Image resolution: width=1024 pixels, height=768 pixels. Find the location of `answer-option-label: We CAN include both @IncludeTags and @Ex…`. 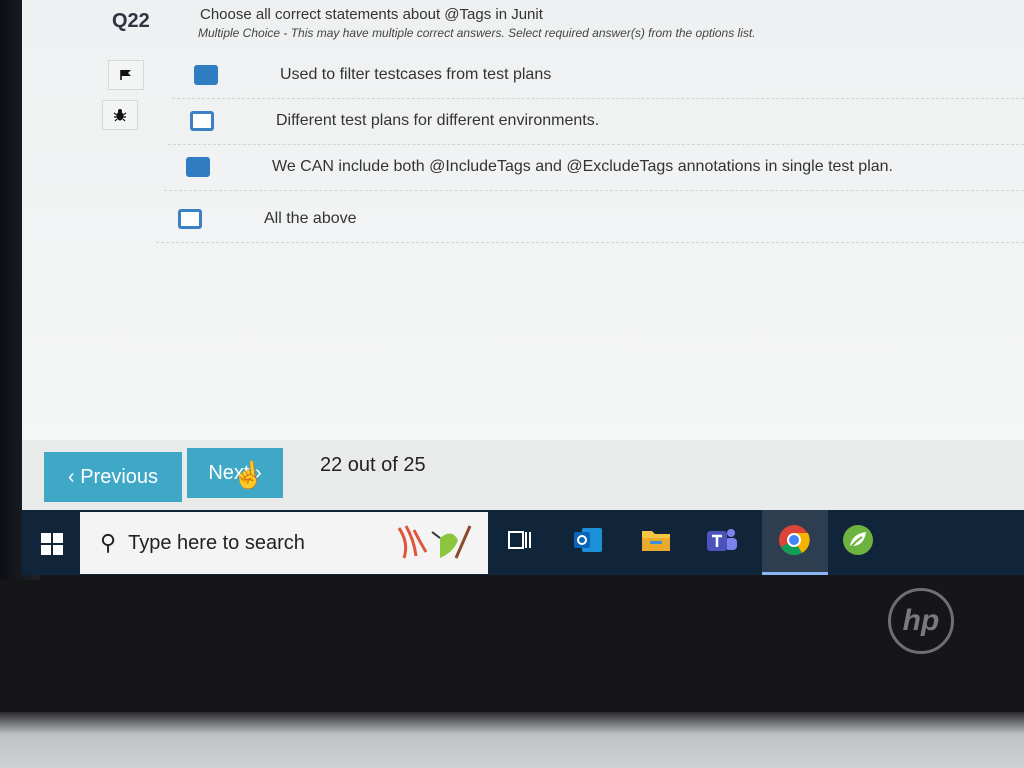

answer-option-label: We CAN include both @IncludeTags and @Ex… is located at coordinates (582, 166).